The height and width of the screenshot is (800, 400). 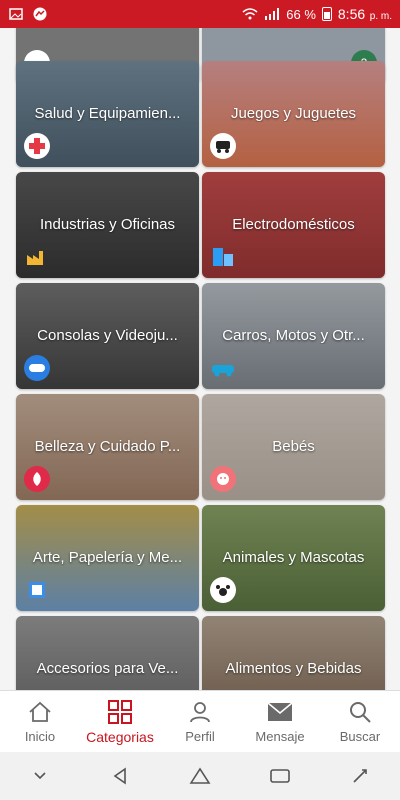 What do you see at coordinates (223, 368) in the screenshot?
I see `car-icon` at bounding box center [223, 368].